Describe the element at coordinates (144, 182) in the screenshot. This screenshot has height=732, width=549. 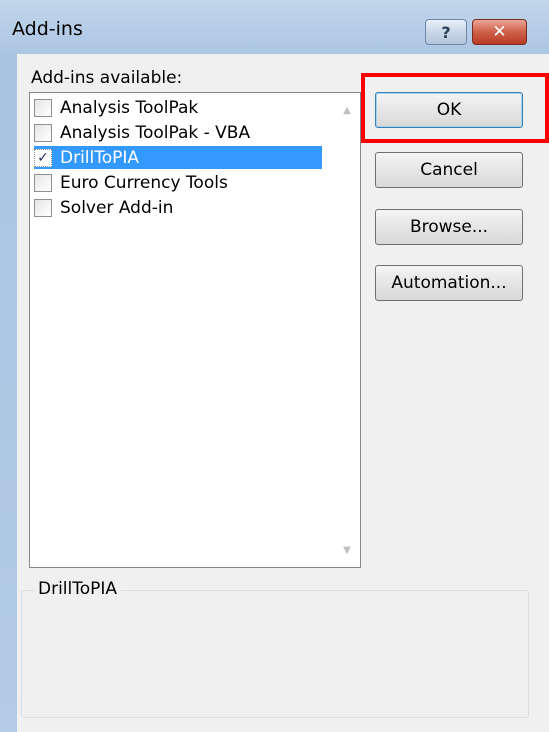
I see `list-item-label: Euro Currency Tools` at that location.